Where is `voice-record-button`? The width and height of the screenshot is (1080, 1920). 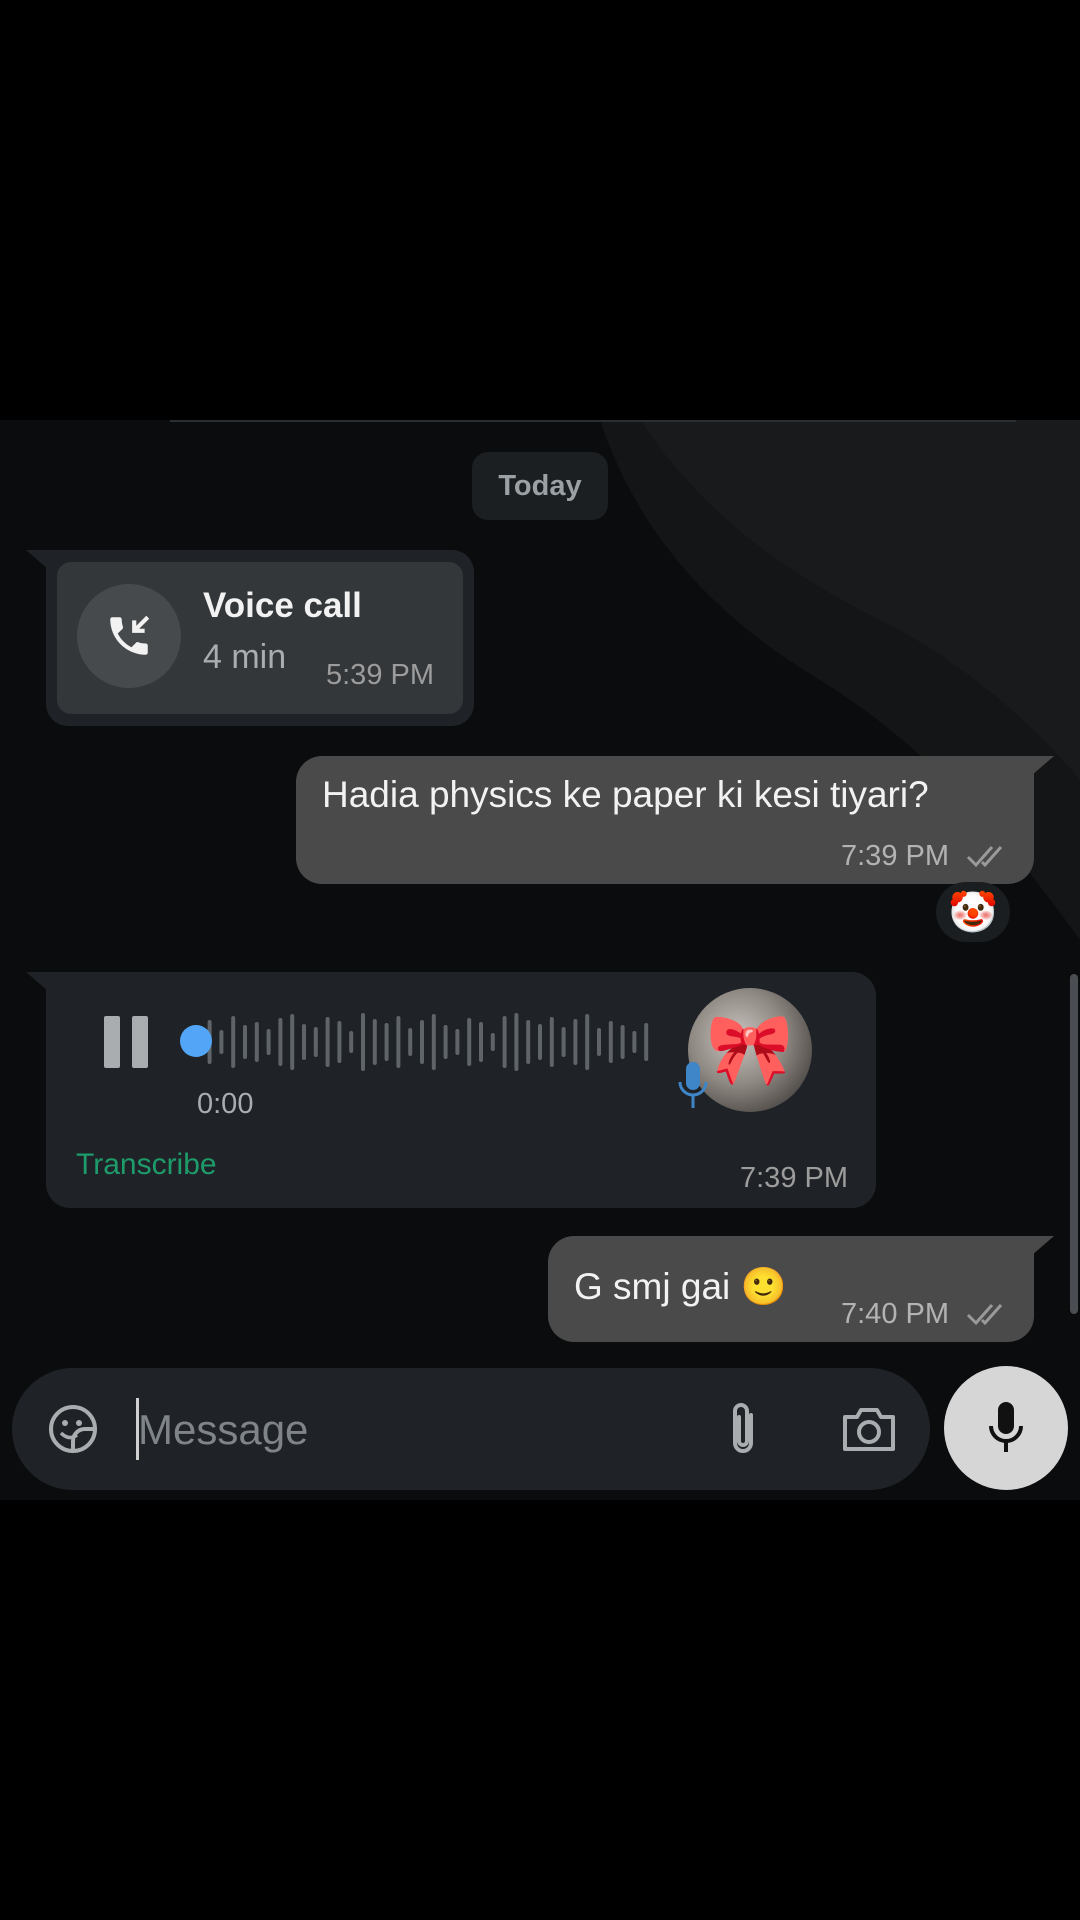 voice-record-button is located at coordinates (1006, 1428).